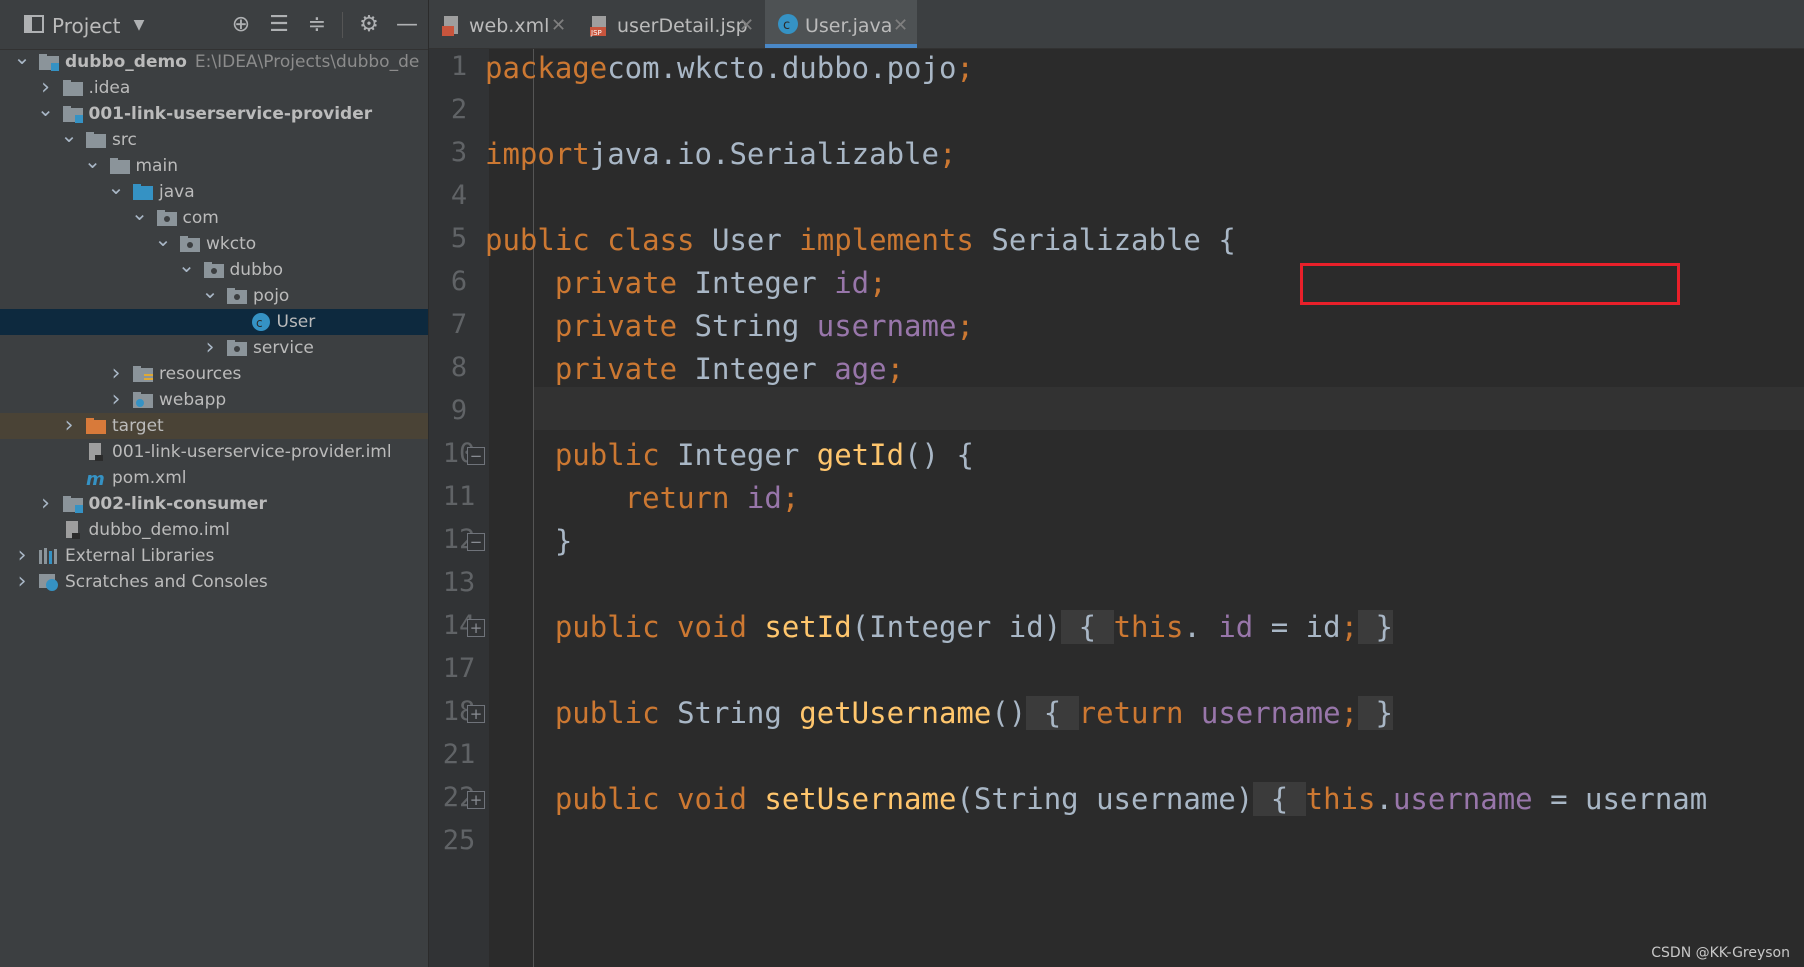  What do you see at coordinates (450, 26) in the screenshot?
I see `xml-file-icon` at bounding box center [450, 26].